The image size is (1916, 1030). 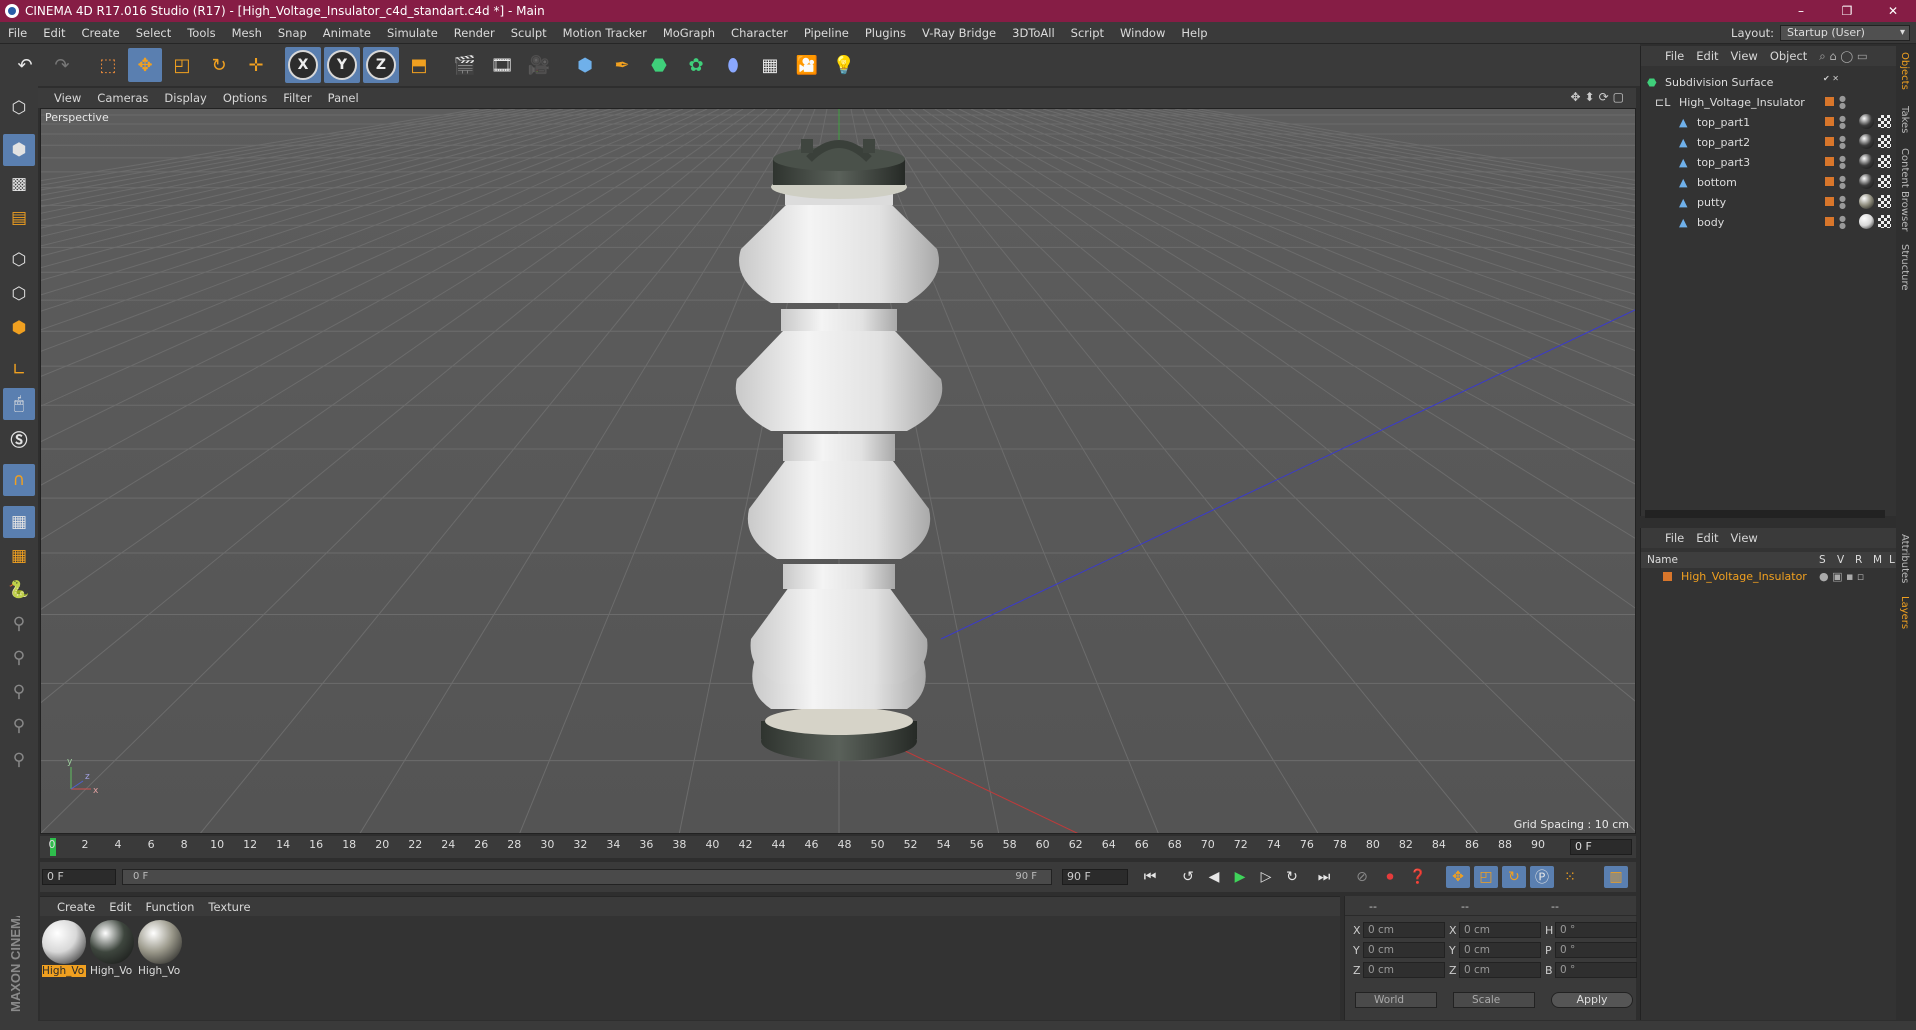 What do you see at coordinates (185, 98) in the screenshot?
I see `viewport-menu-display: Display` at bounding box center [185, 98].